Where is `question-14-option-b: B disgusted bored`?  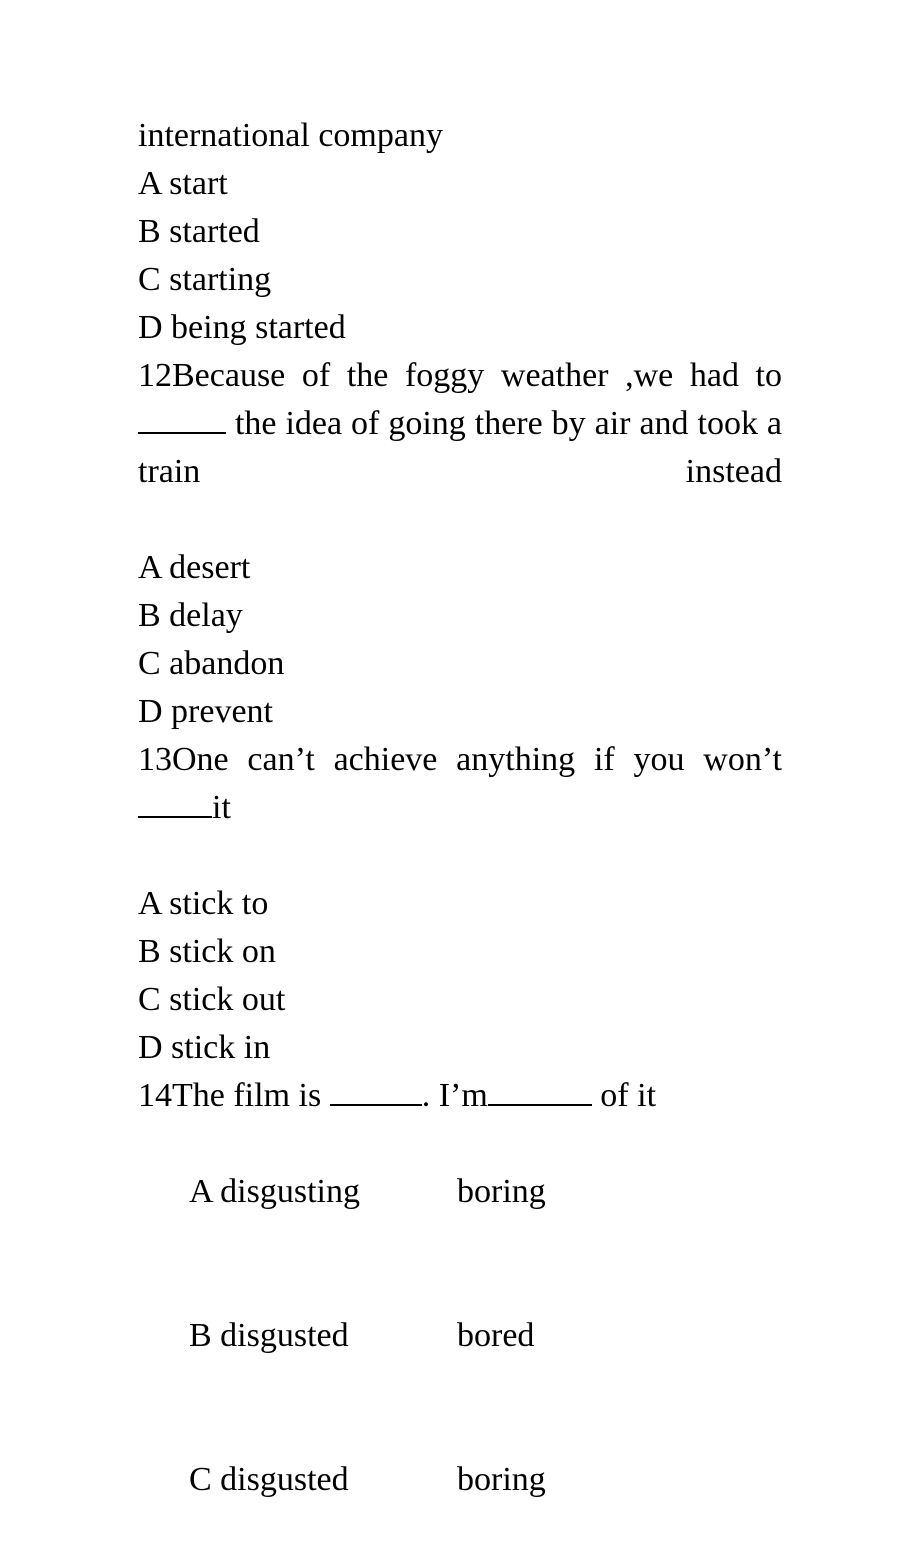
question-14-option-b: B disgusted bored is located at coordinates (460, 1336).